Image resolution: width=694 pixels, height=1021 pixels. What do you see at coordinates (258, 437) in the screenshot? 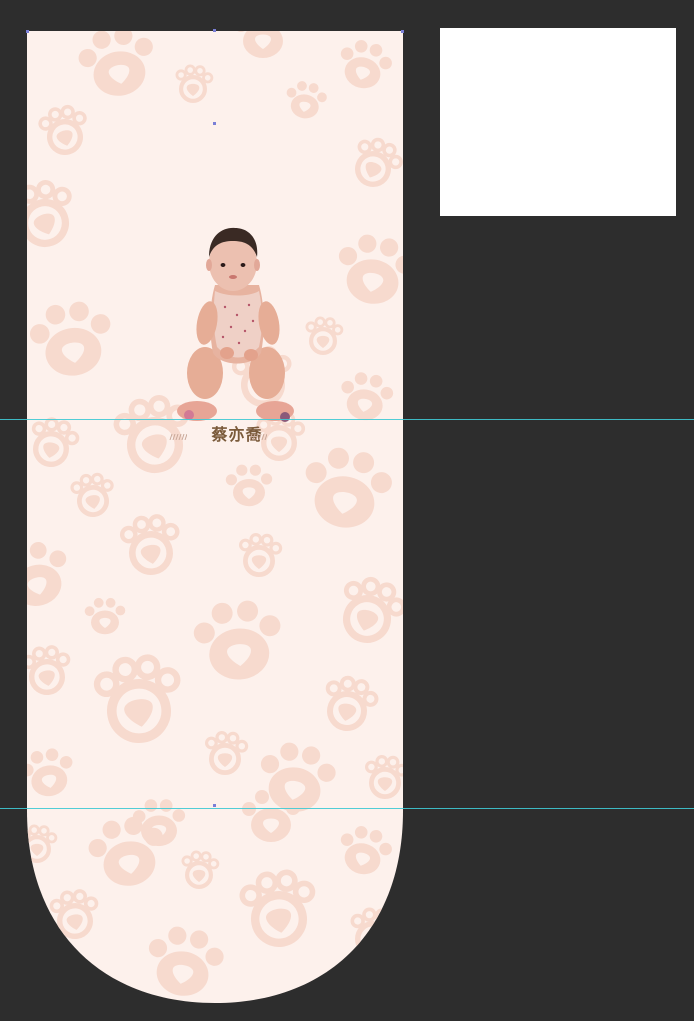
I see `name-decoration-right` at bounding box center [258, 437].